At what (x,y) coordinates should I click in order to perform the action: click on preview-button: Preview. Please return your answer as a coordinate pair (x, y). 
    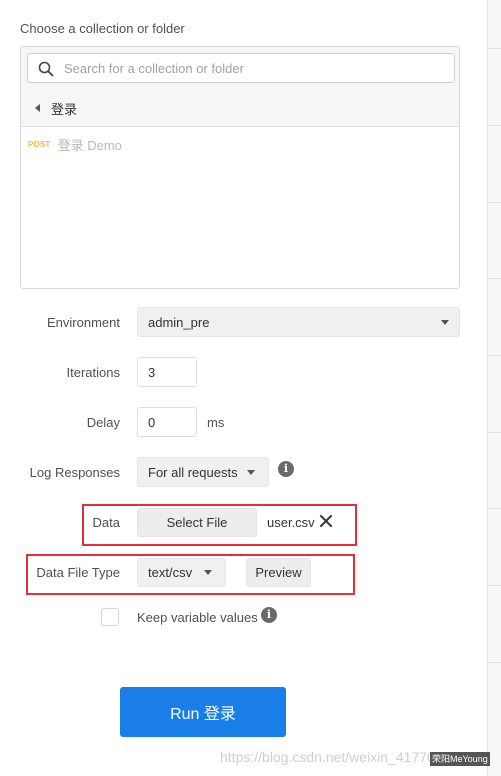
    Looking at the image, I should click on (278, 572).